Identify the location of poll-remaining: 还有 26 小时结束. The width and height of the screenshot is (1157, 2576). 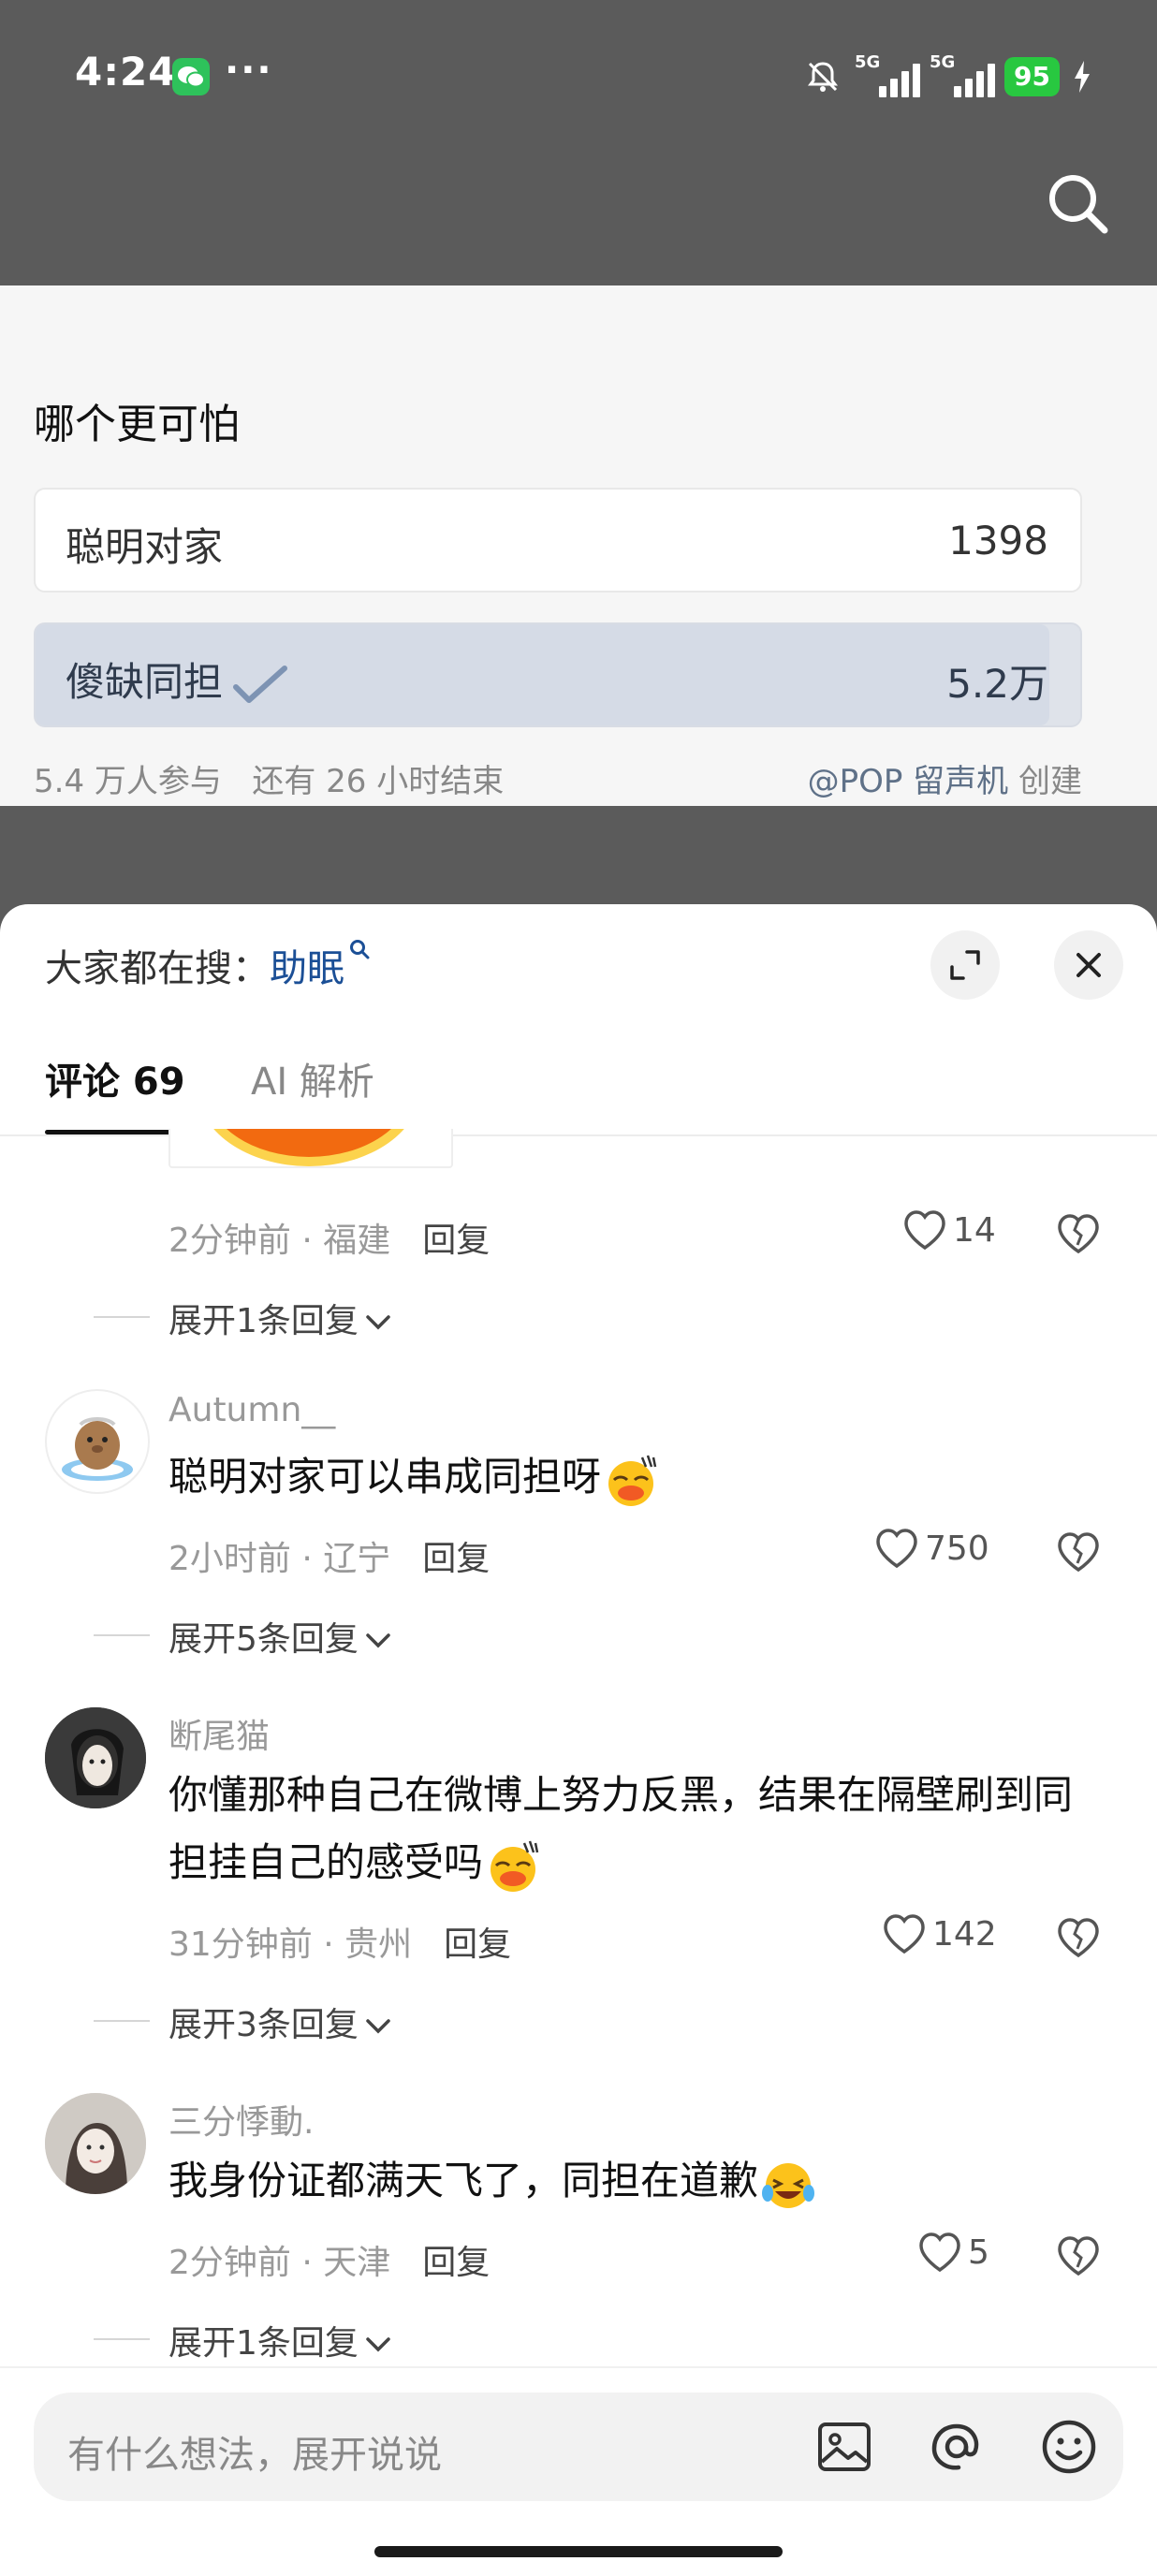
(378, 781).